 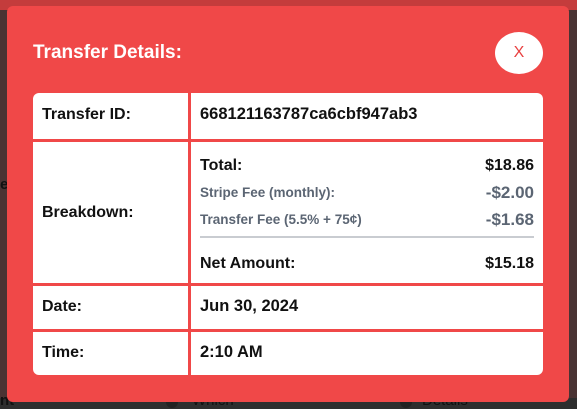 What do you see at coordinates (509, 192) in the screenshot?
I see `stripe-fee-value: -$2.00` at bounding box center [509, 192].